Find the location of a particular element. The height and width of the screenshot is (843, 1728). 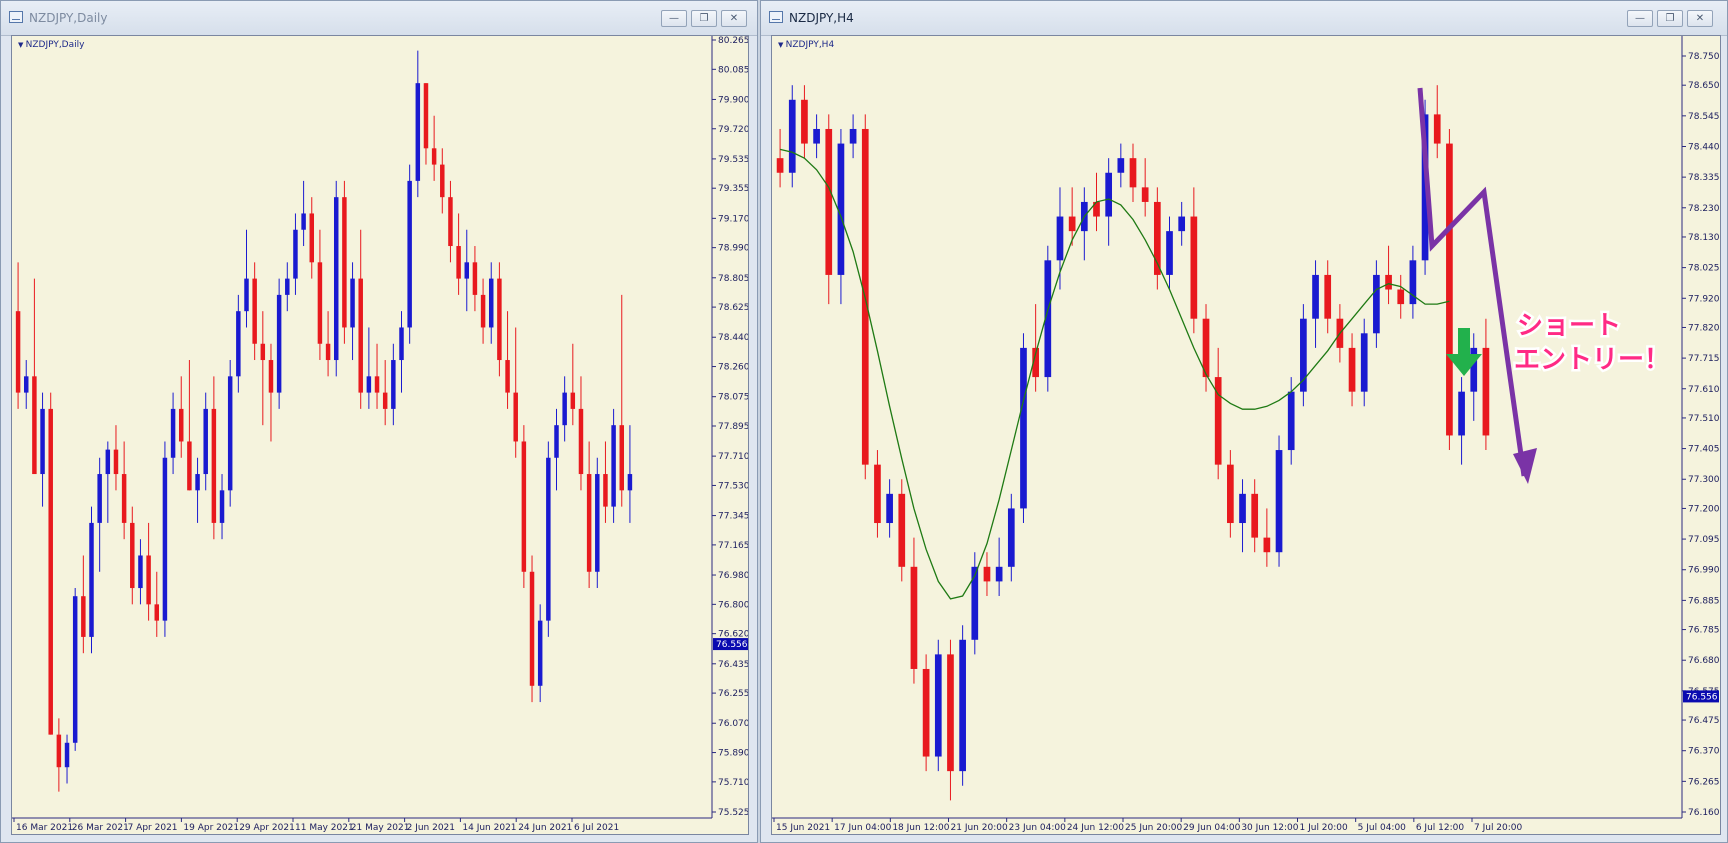

time-tick-label: 7 Apr 2021 is located at coordinates (153, 828).